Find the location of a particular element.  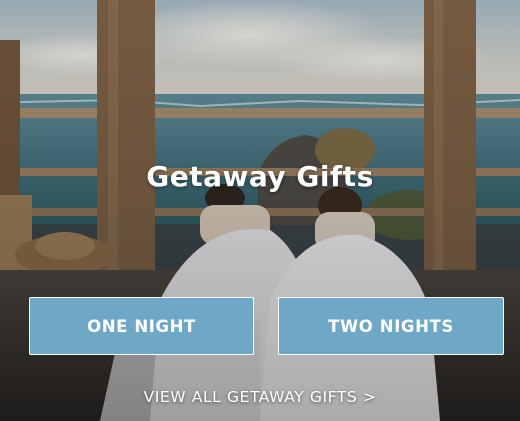

hero-title: Getaway Gifts is located at coordinates (260, 176).